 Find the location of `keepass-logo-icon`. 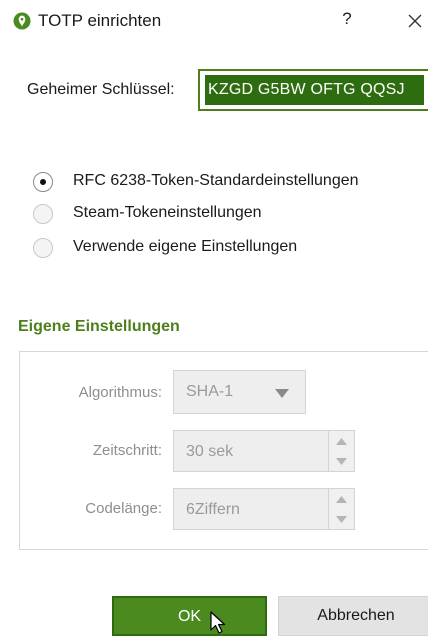

keepass-logo-icon is located at coordinates (22, 21).